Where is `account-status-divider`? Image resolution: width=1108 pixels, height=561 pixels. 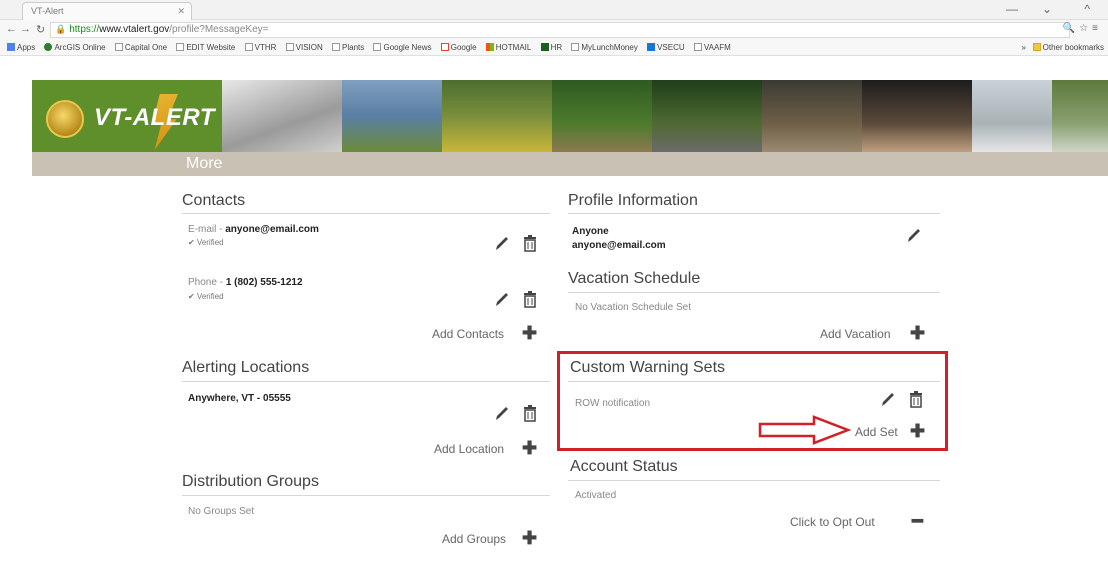 account-status-divider is located at coordinates (754, 480).